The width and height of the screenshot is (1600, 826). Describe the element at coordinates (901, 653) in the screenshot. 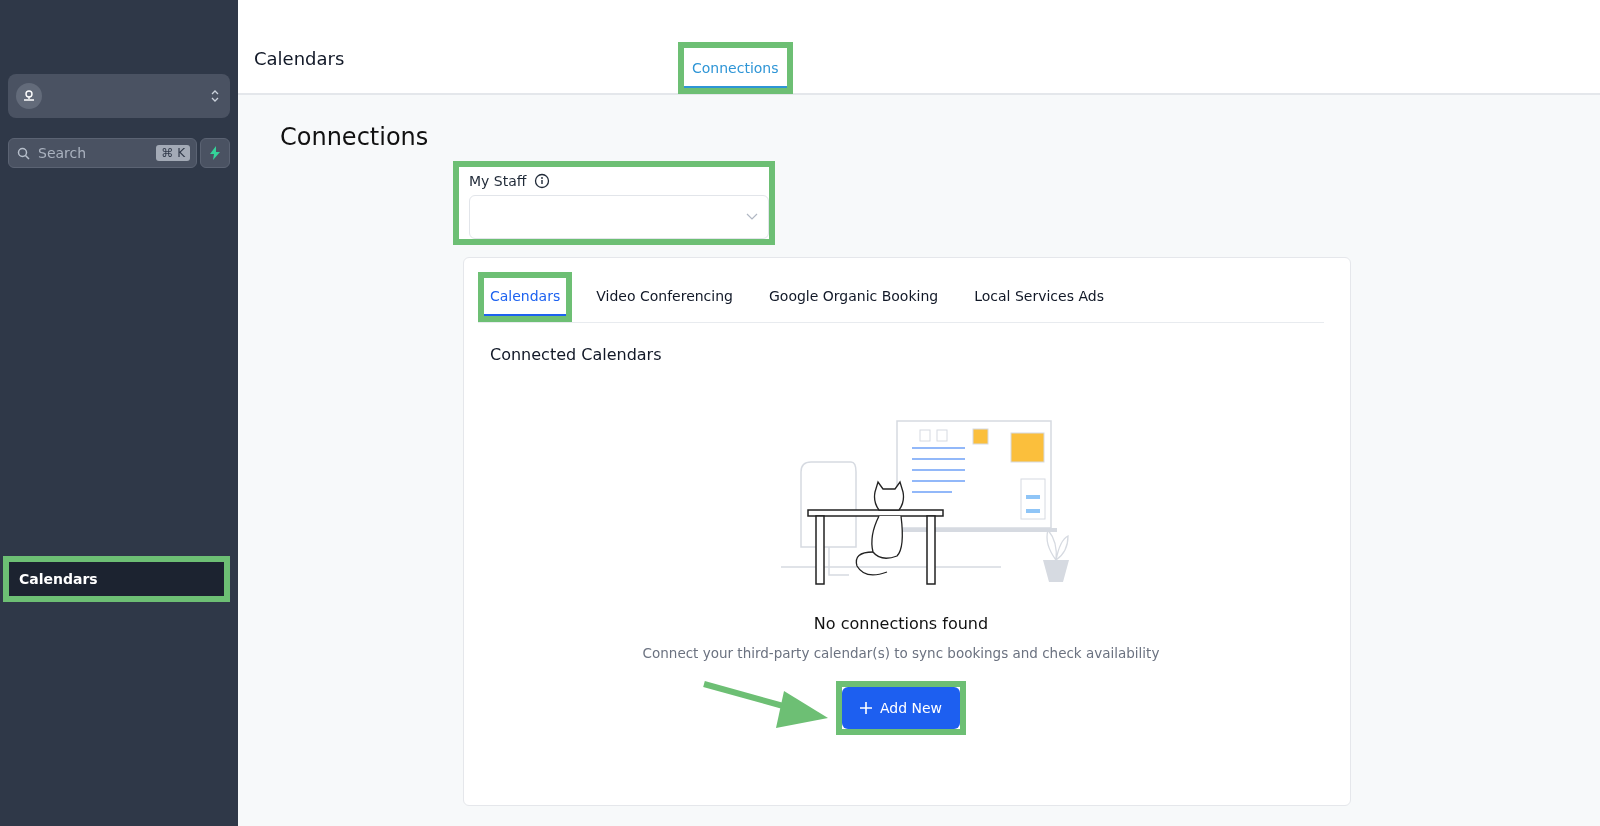

I see `empty-state-message: Connect your third-party calendar(s) to sync bookings and check availability` at that location.